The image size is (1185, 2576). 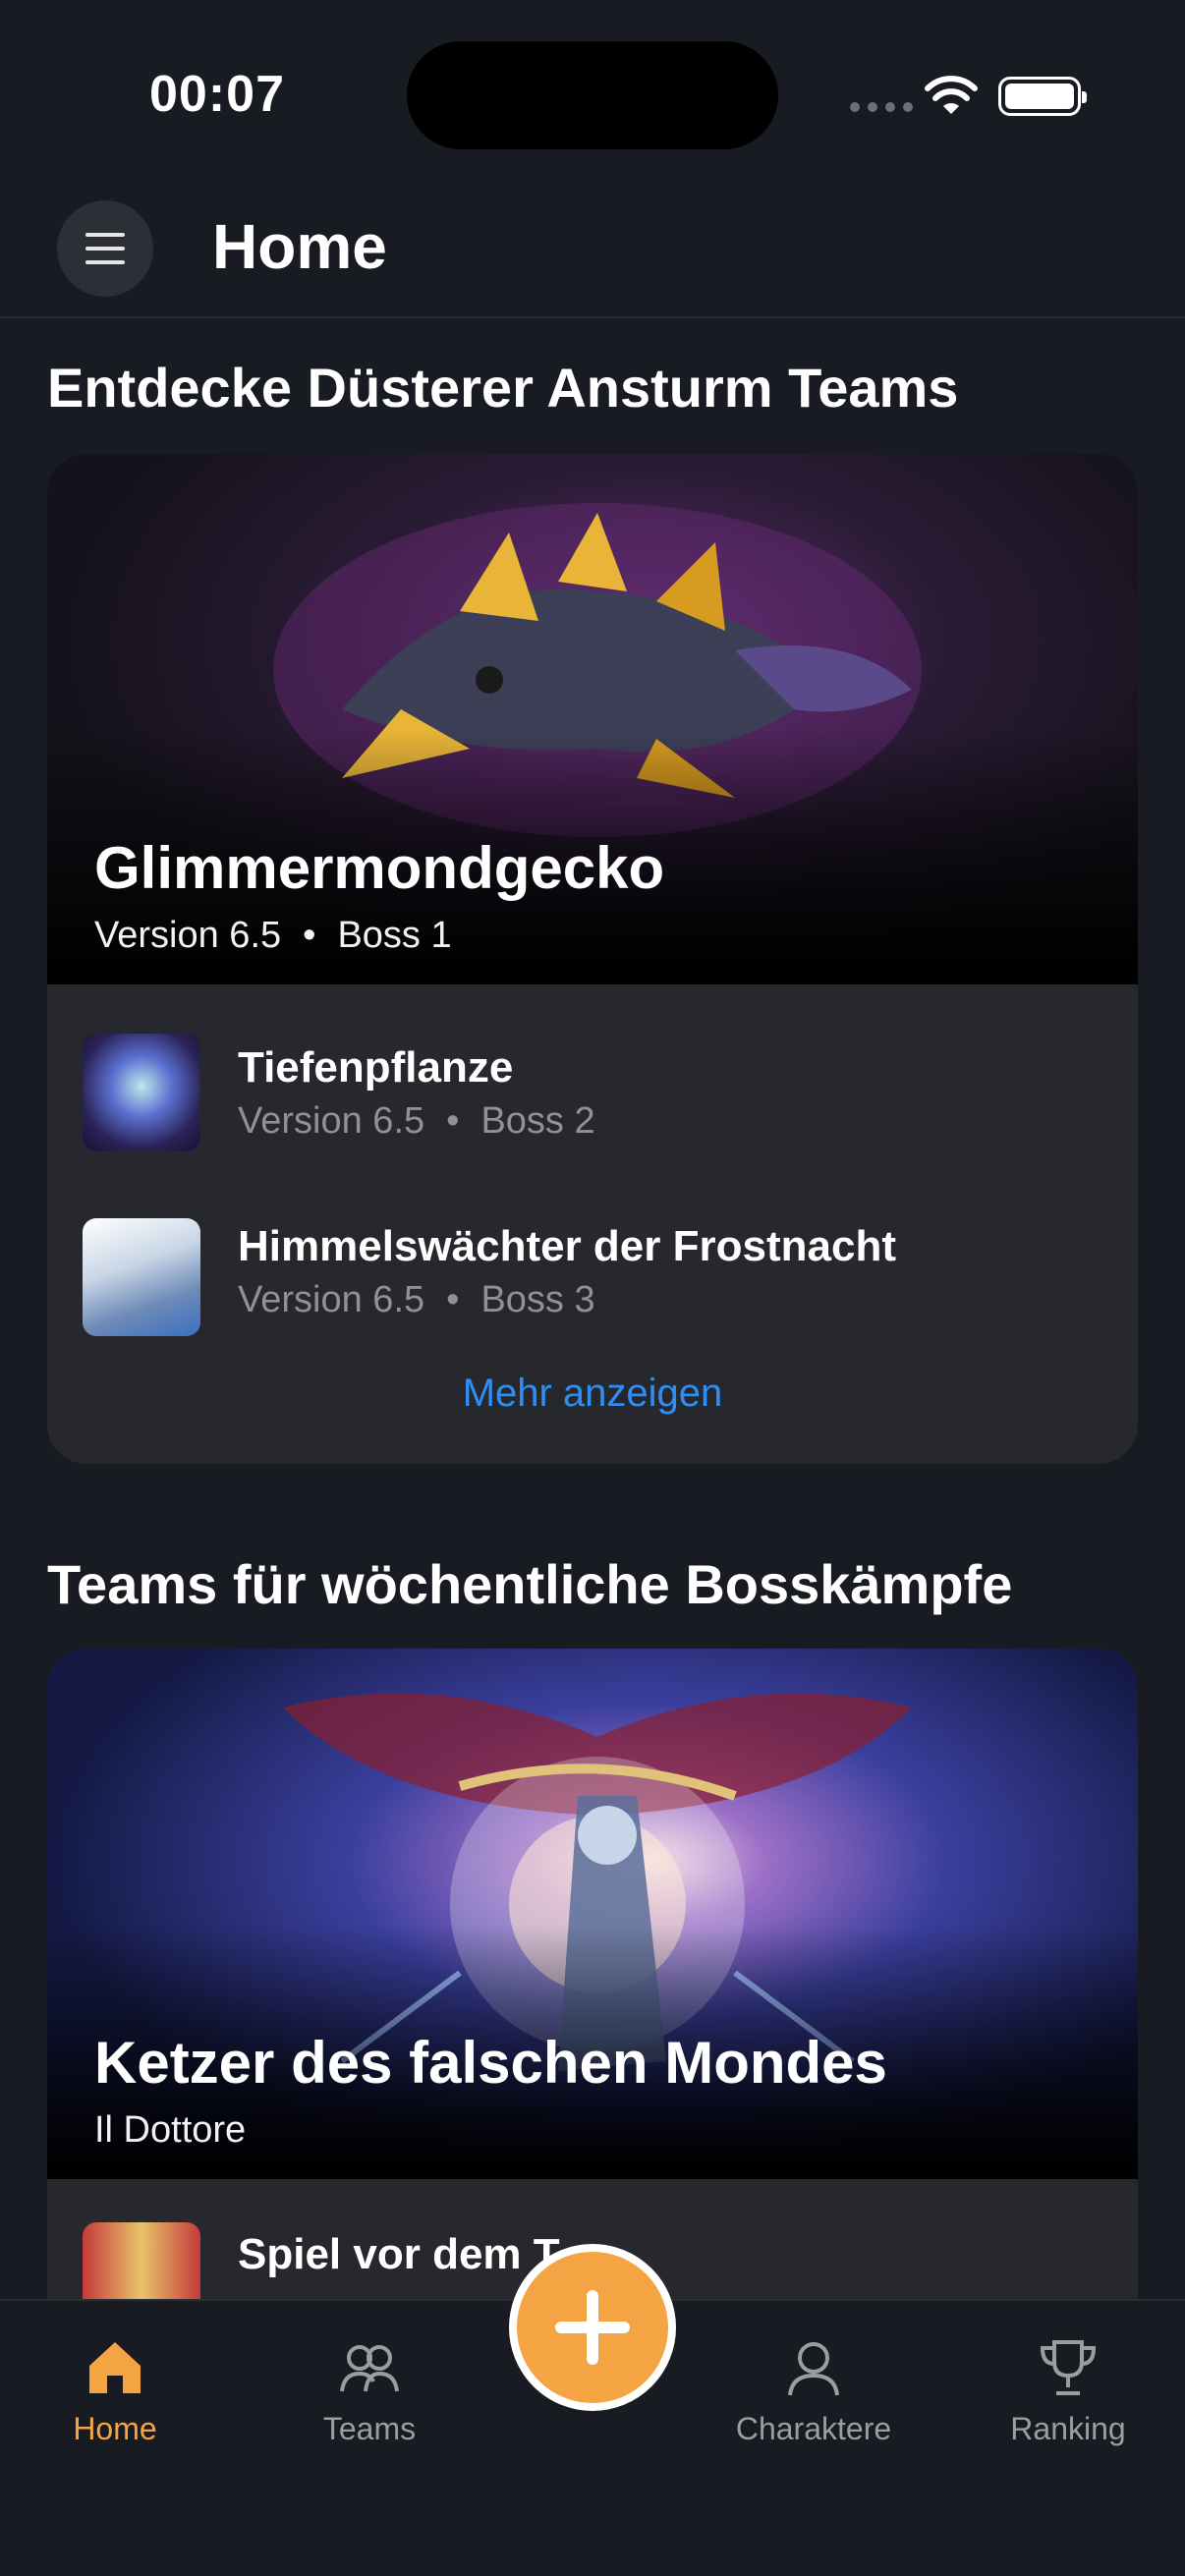 I want to click on item-title: Himmelswächter der Frostnacht, so click(x=567, y=1246).